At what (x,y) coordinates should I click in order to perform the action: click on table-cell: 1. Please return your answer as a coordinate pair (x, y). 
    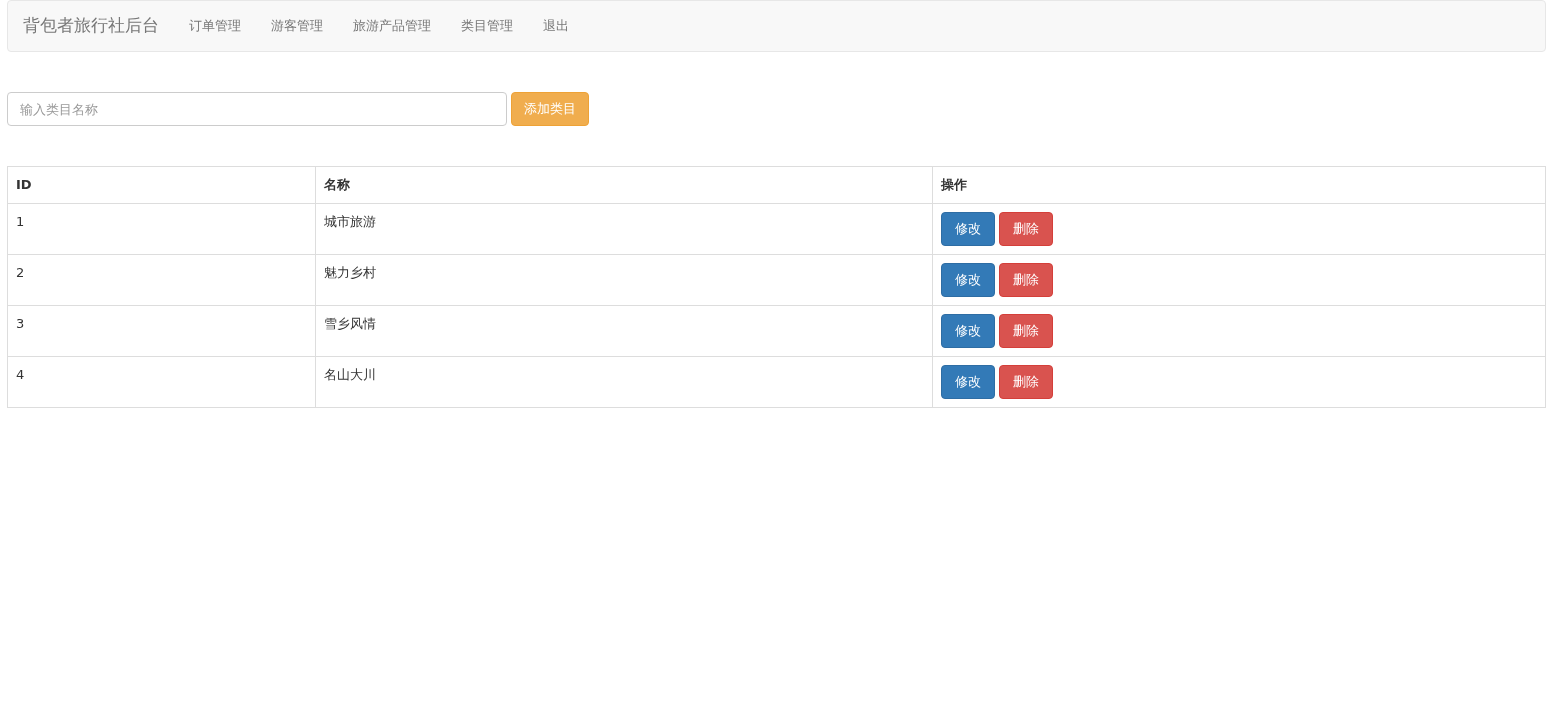
    Looking at the image, I should click on (161, 229).